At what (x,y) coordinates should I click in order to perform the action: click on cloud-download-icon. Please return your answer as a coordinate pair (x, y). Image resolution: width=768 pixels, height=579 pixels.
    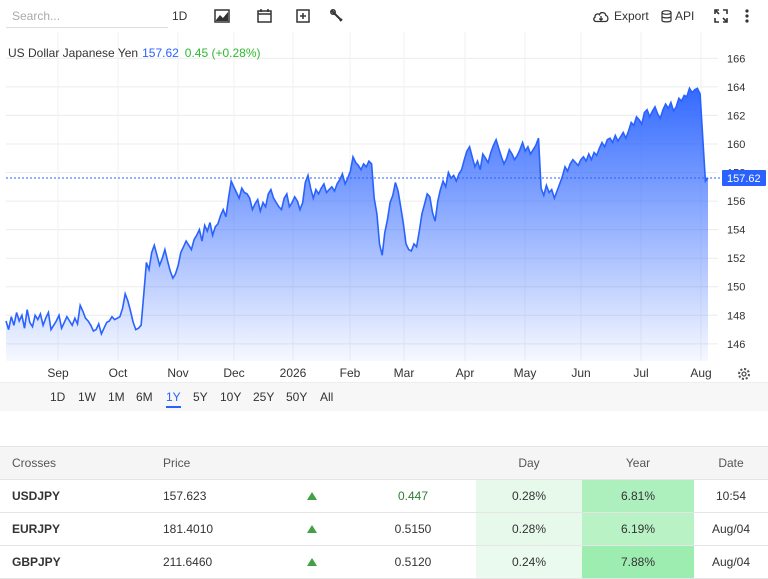
    Looking at the image, I should click on (601, 16).